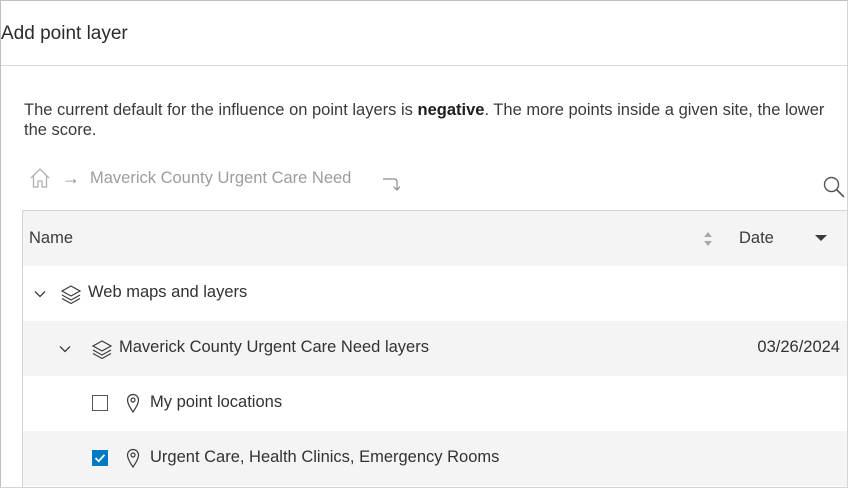 This screenshot has width=848, height=488. Describe the element at coordinates (51, 238) in the screenshot. I see `column-header-name: Name` at that location.